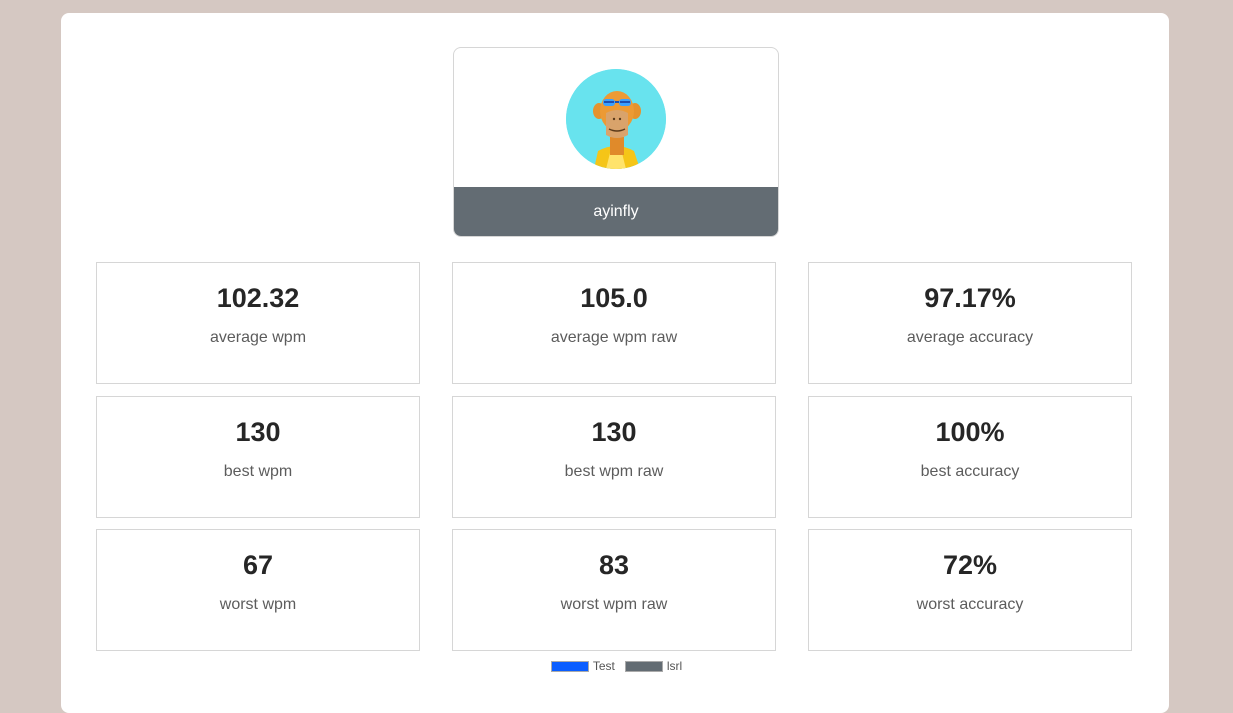  I want to click on stat-value: 105.0, so click(614, 298).